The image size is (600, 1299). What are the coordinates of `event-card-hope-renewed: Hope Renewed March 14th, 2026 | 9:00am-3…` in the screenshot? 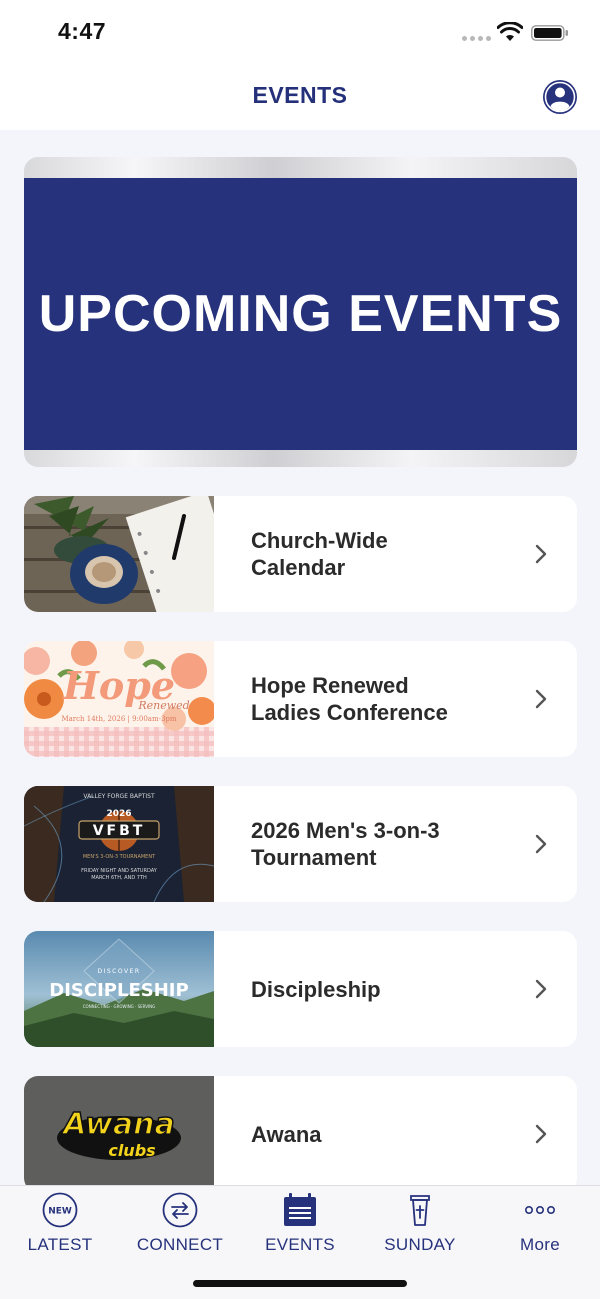 It's located at (300, 699).